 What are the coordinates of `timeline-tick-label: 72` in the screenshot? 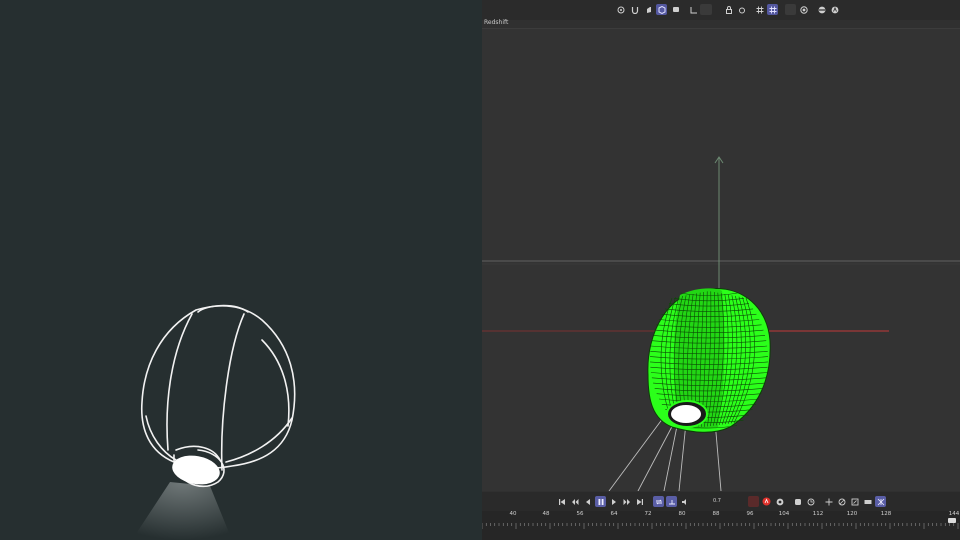 It's located at (648, 514).